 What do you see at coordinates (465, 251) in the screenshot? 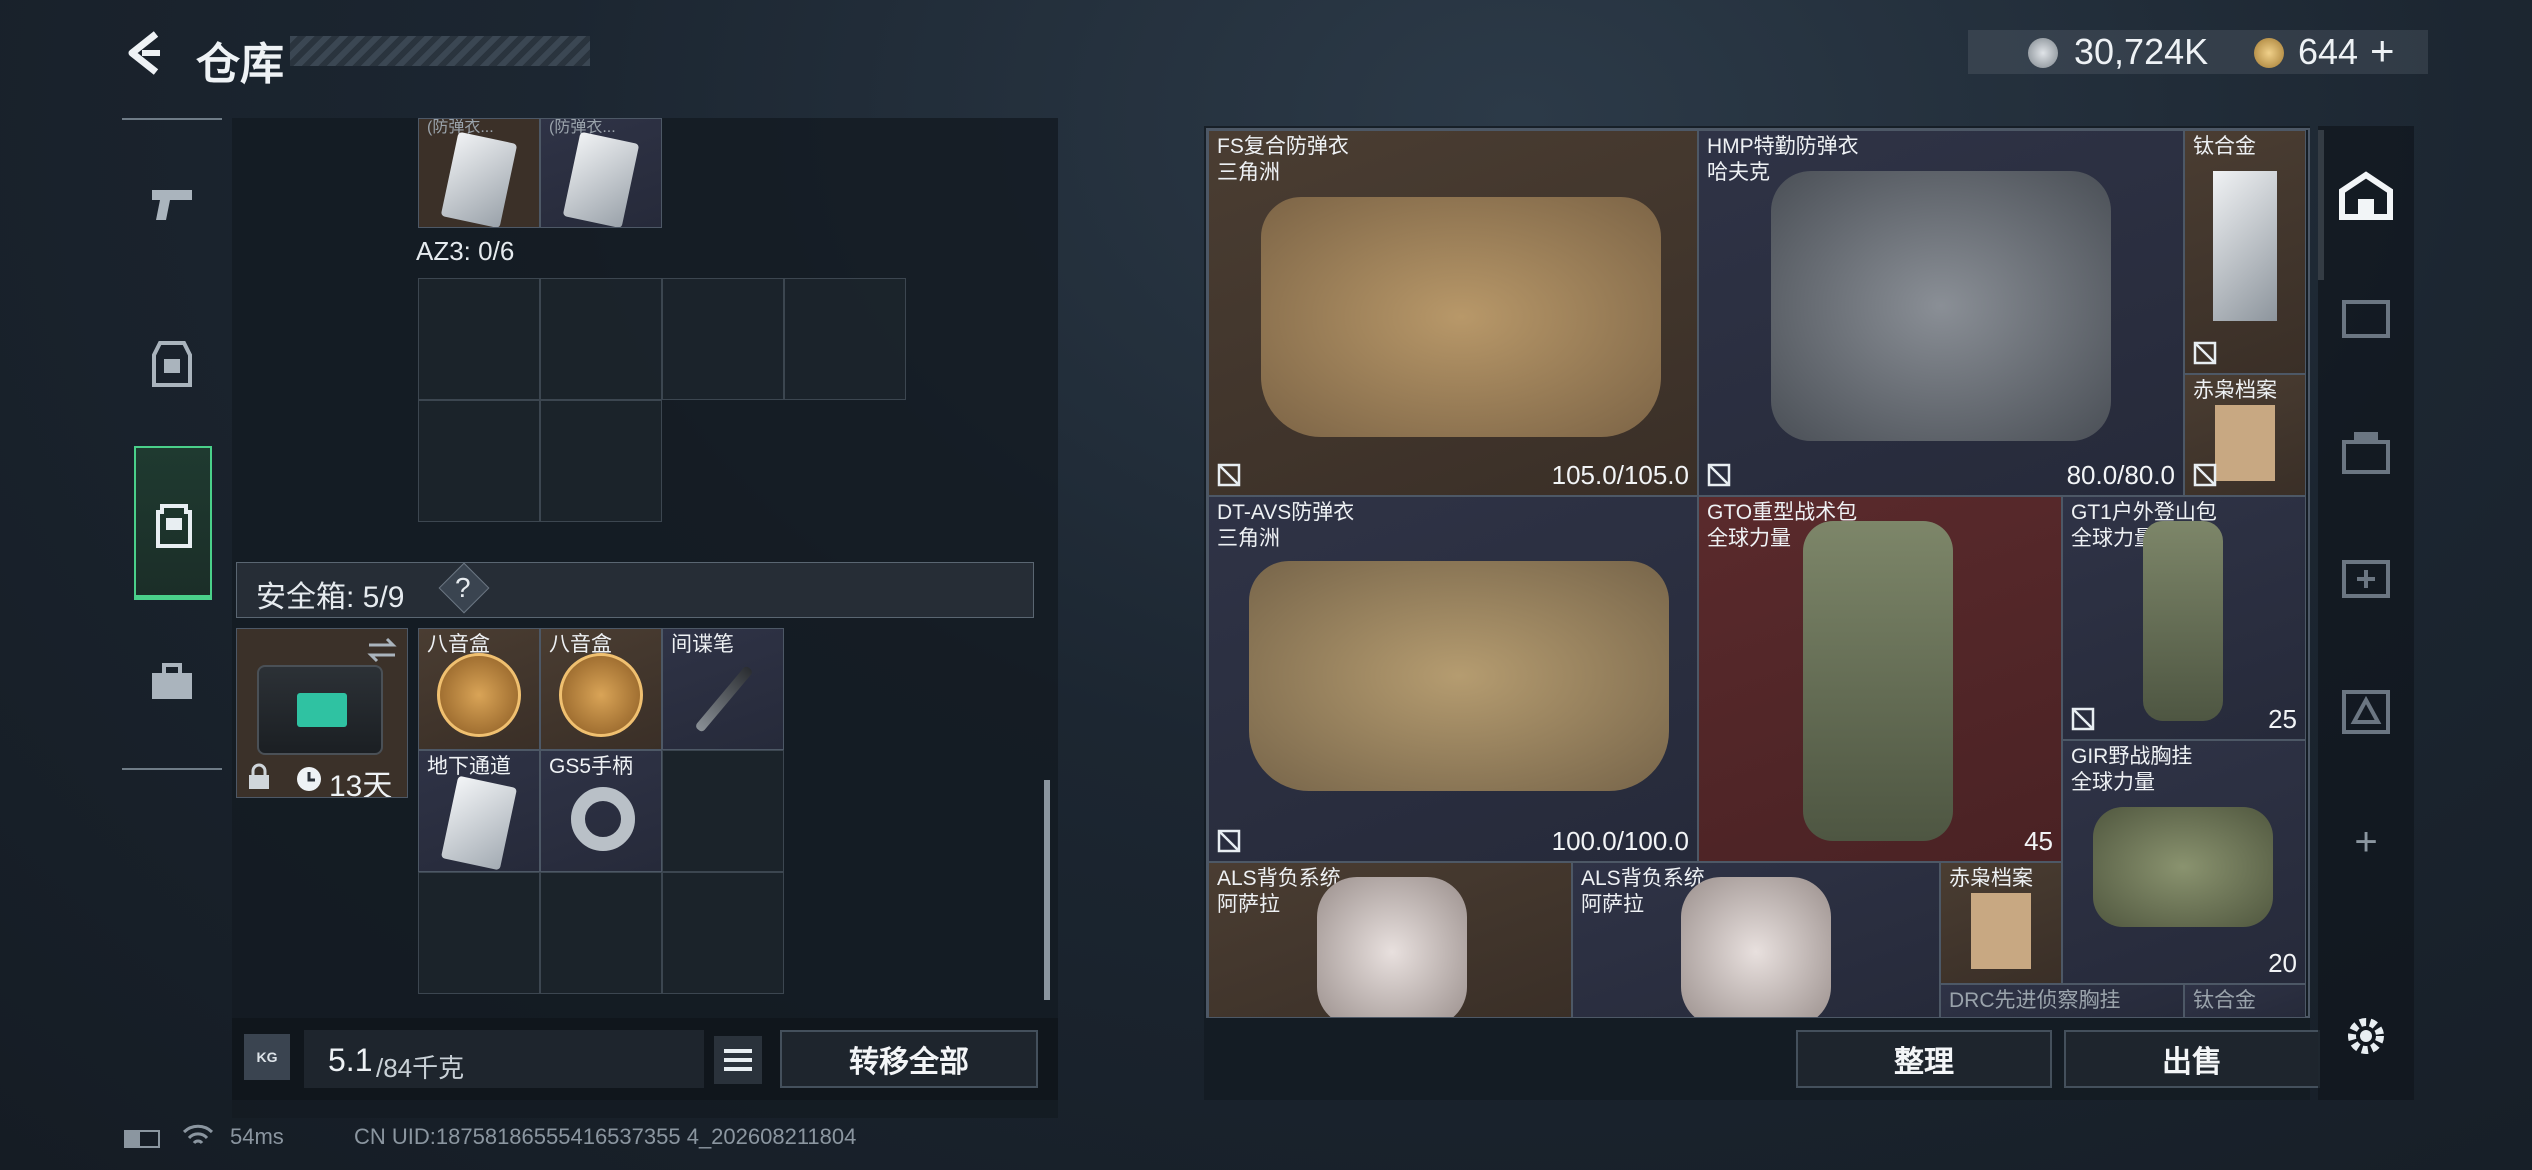
I see `az3-label: AZ3: 0/6` at bounding box center [465, 251].